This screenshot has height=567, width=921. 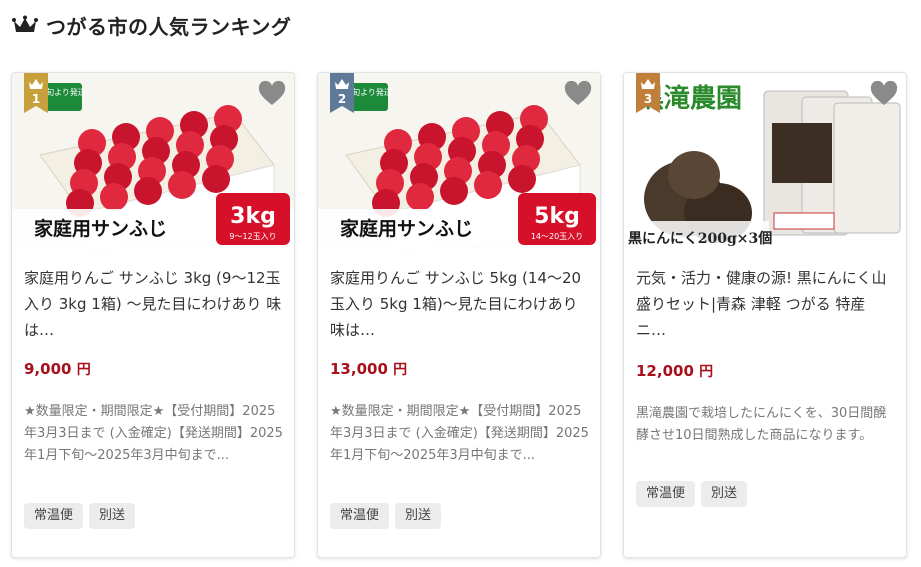 I want to click on product-price: 12,000 円, so click(x=675, y=371).